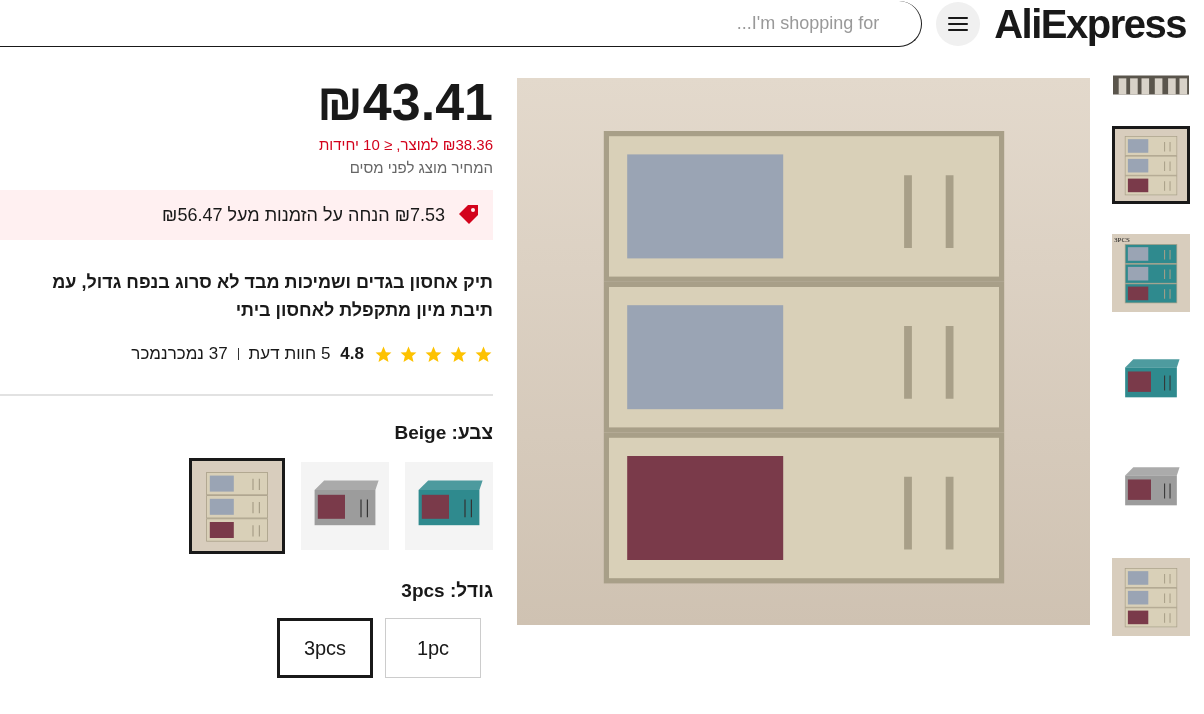 This screenshot has height=714, width=1204. What do you see at coordinates (421, 167) in the screenshot?
I see `tax-note: המחיר מוצג לפני מסים` at bounding box center [421, 167].